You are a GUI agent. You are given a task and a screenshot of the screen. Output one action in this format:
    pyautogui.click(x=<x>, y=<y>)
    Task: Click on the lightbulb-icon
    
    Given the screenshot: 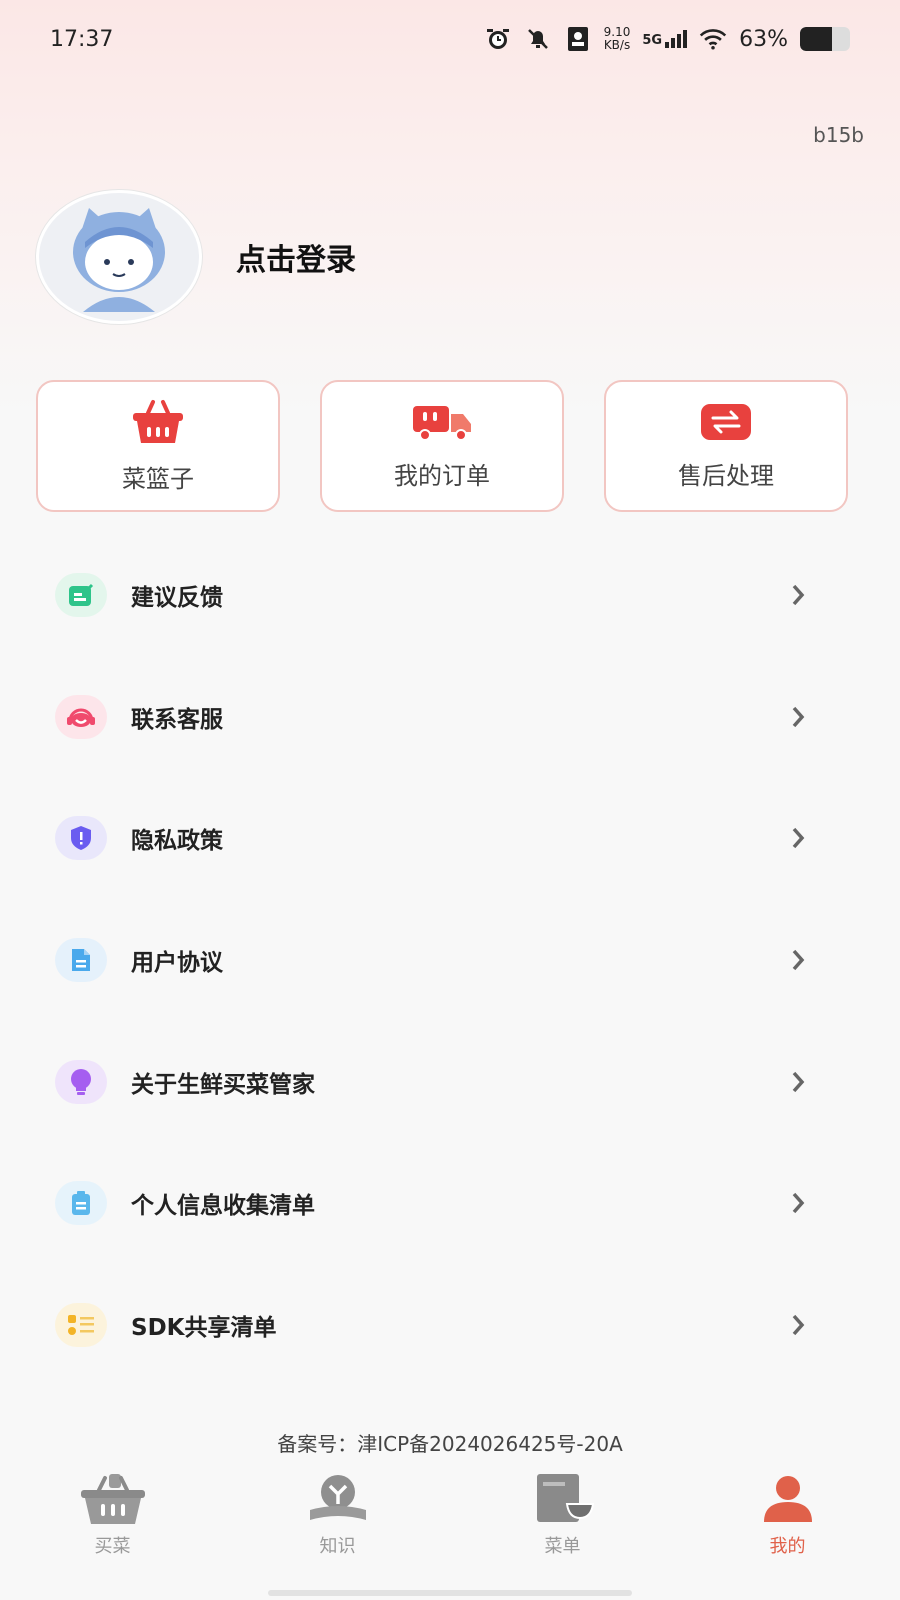 What is the action you would take?
    pyautogui.click(x=81, y=1081)
    